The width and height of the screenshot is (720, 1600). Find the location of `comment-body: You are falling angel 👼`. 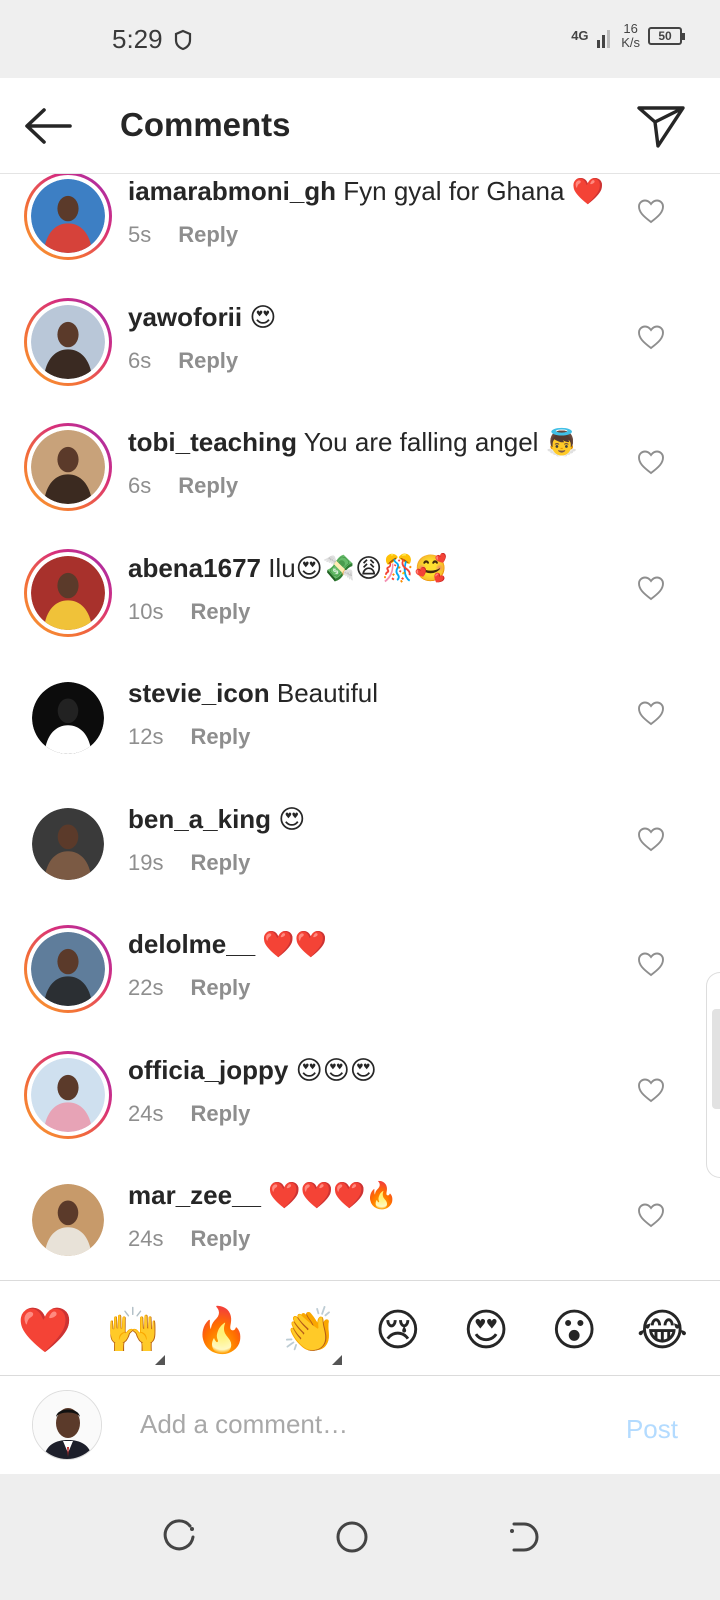

comment-body: You are falling angel 👼 is located at coordinates (438, 442).